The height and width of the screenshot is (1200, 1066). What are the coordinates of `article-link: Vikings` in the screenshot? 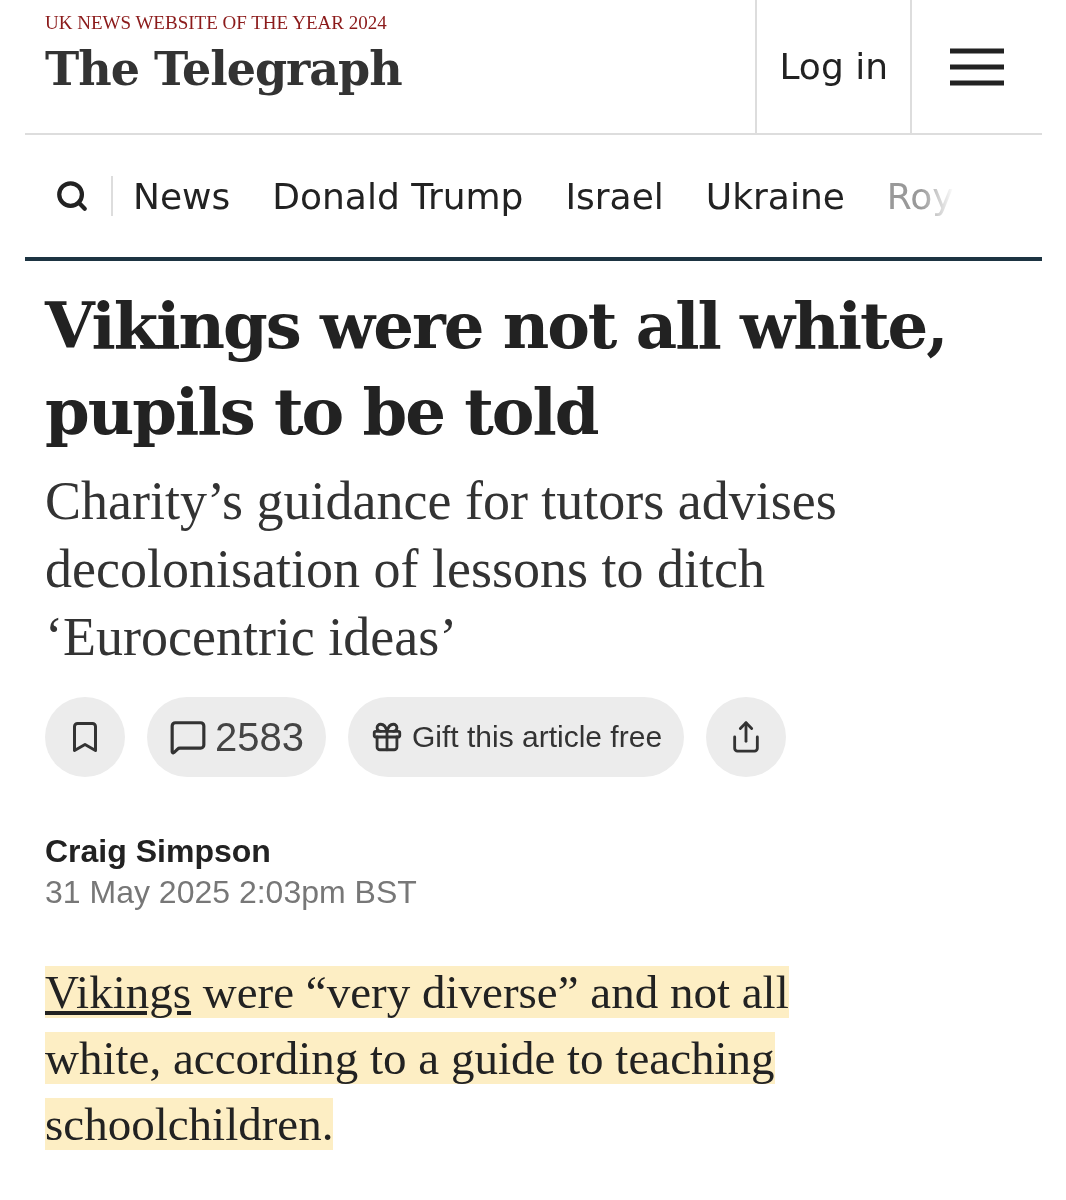 It's located at (118, 992).